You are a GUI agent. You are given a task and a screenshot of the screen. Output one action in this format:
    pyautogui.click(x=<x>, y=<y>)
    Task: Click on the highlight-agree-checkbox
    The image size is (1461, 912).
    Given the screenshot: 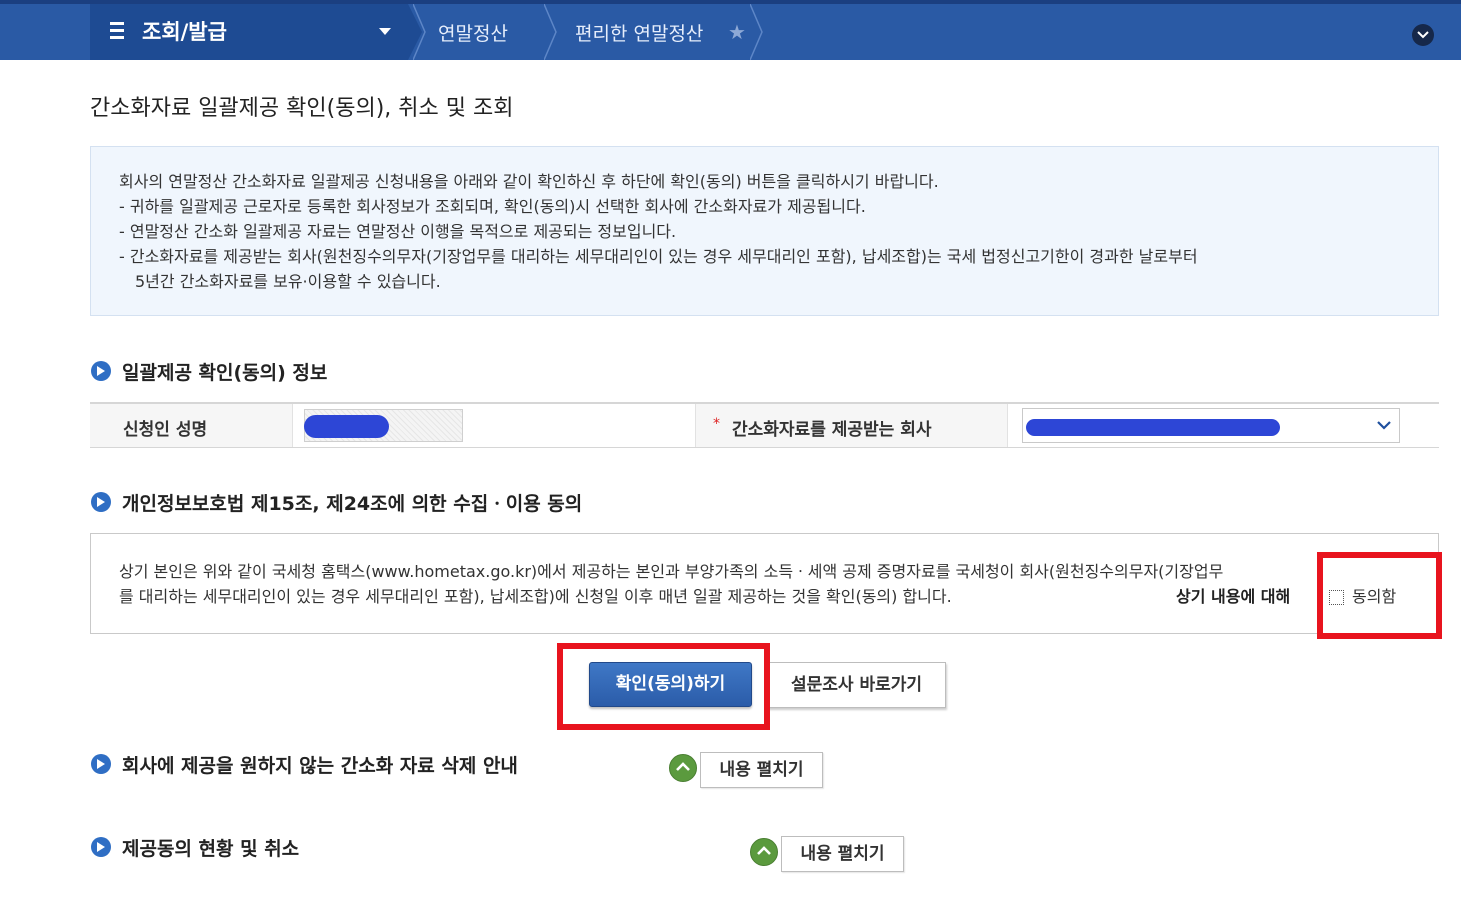 What is the action you would take?
    pyautogui.click(x=1379, y=595)
    